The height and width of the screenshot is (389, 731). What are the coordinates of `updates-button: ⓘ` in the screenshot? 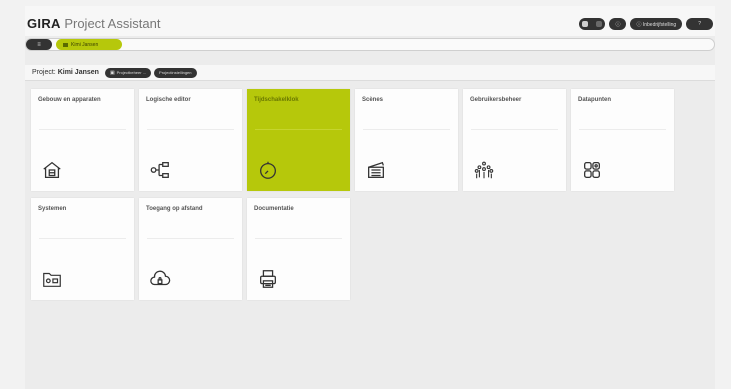 It's located at (618, 24).